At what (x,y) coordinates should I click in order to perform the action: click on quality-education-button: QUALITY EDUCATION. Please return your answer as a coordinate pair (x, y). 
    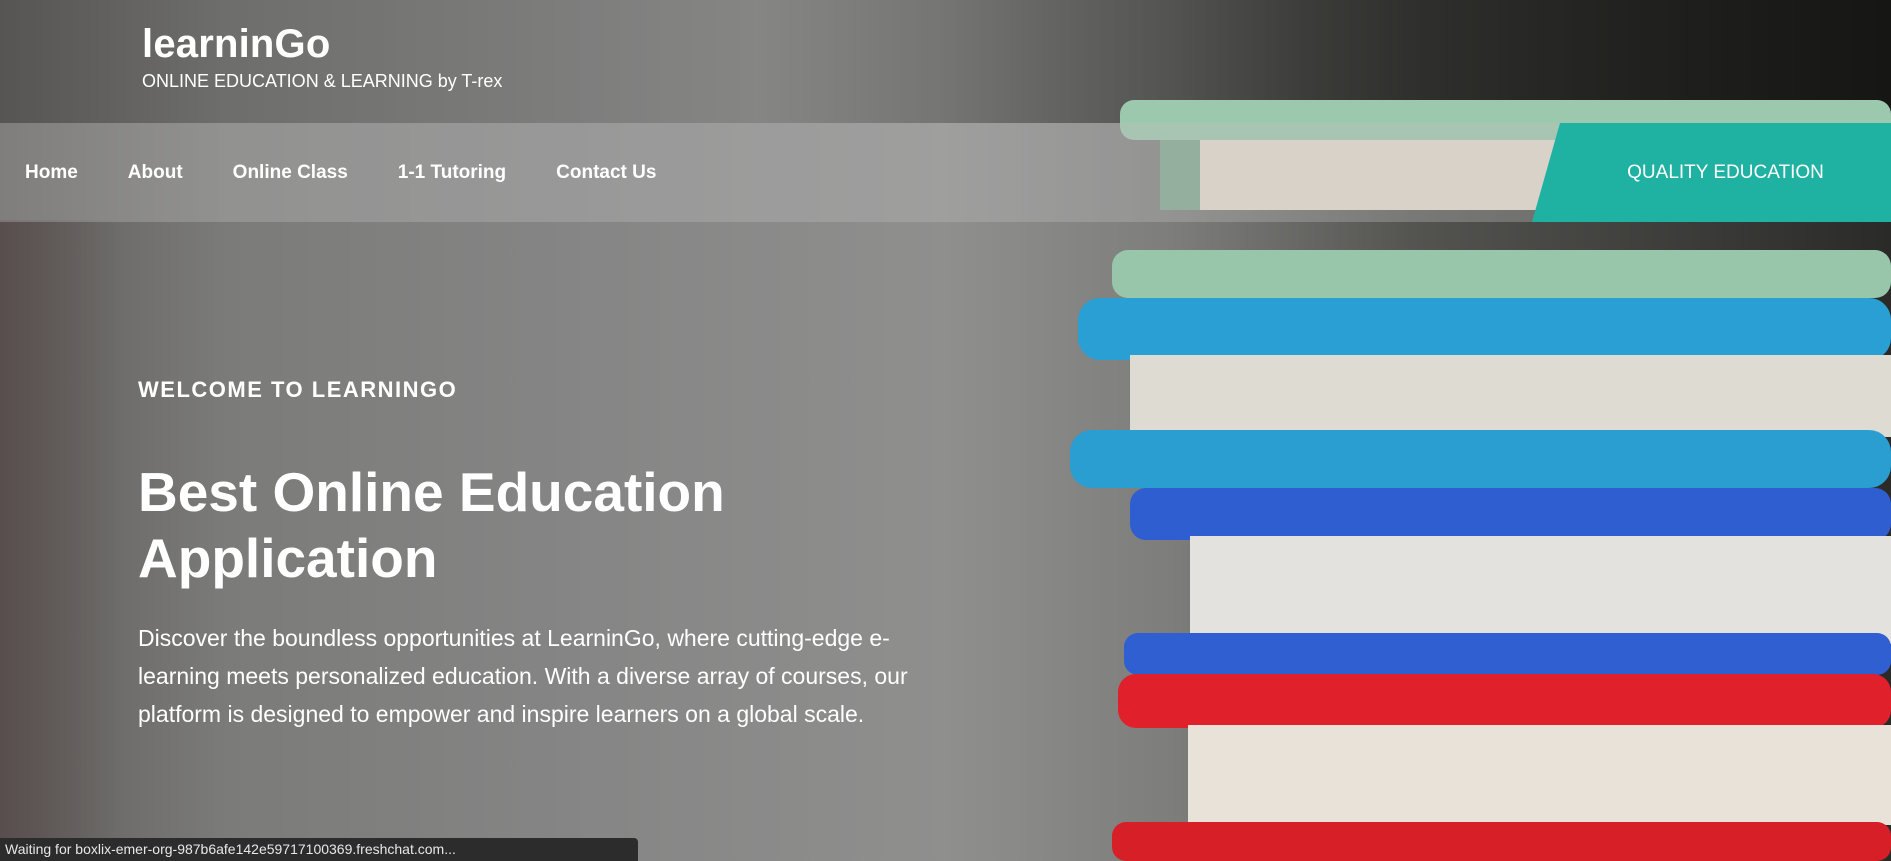
    Looking at the image, I should click on (1711, 172).